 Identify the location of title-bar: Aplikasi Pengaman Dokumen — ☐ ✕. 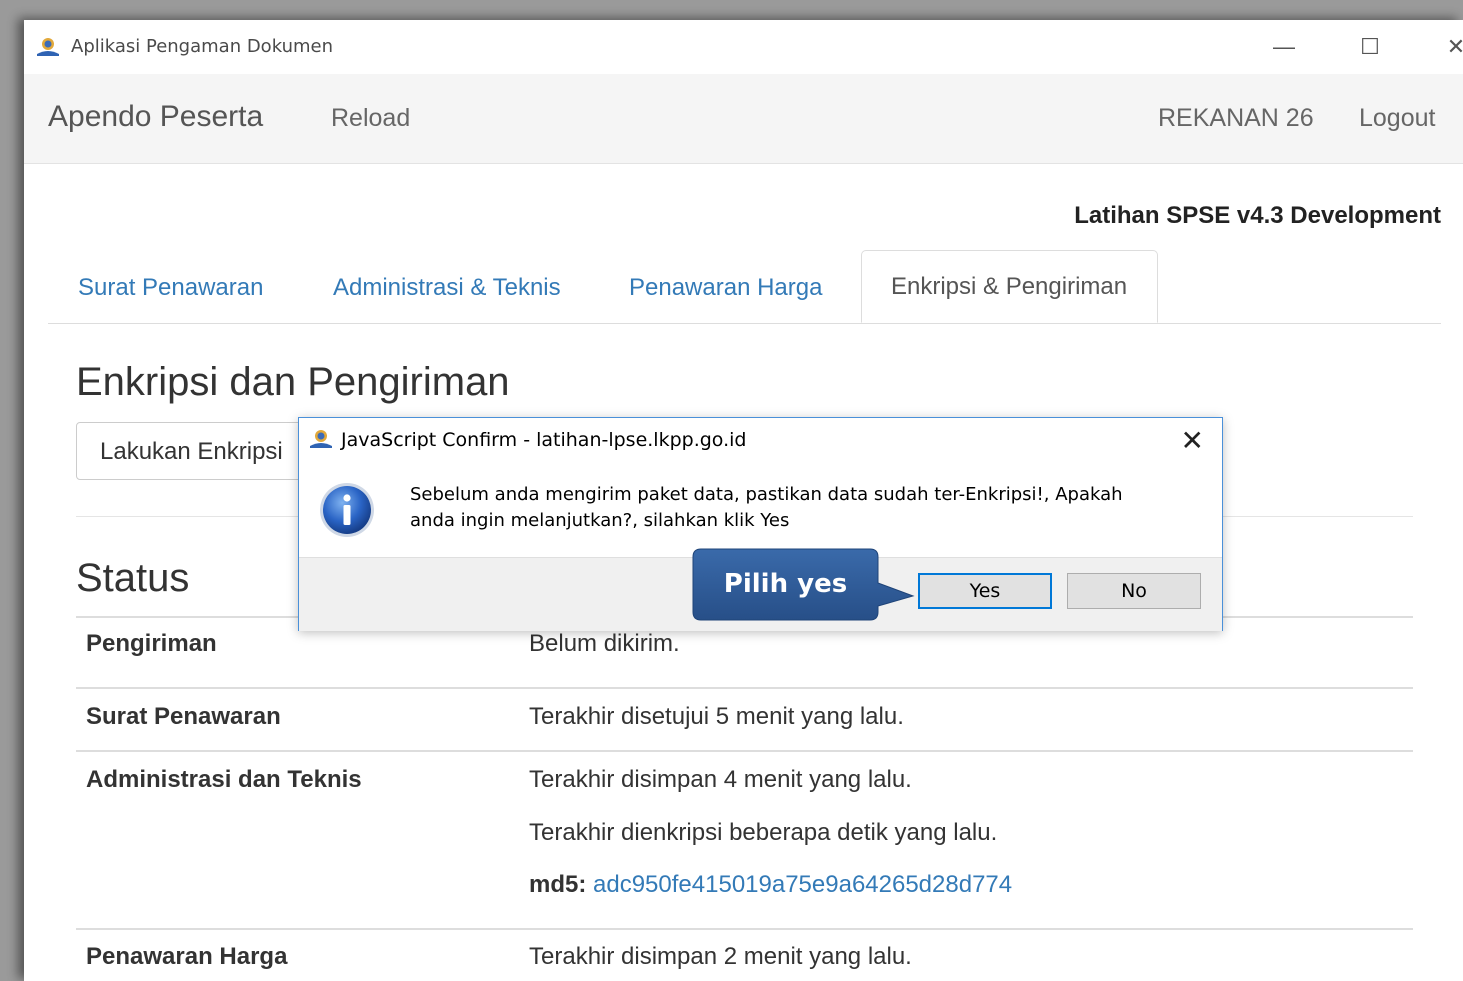
(743, 47).